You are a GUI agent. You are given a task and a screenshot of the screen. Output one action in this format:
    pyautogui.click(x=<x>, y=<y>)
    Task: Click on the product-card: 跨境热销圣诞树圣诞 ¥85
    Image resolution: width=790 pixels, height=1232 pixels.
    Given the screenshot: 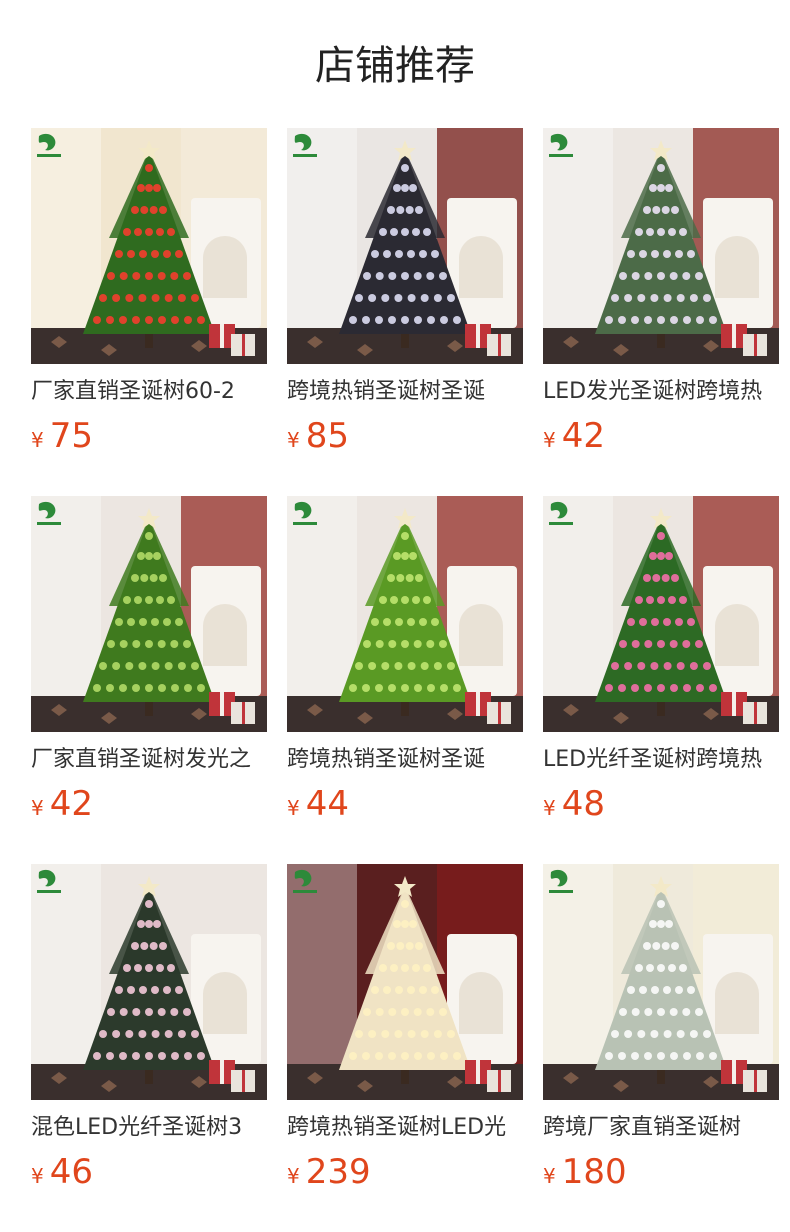 What is the action you would take?
    pyautogui.click(x=405, y=312)
    